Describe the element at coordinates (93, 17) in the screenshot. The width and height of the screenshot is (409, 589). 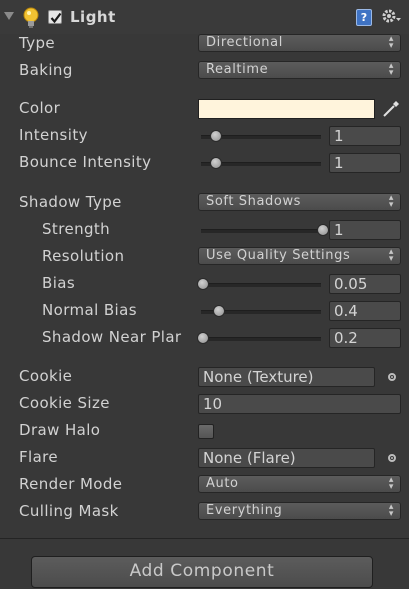
I see `component-title: Light` at that location.